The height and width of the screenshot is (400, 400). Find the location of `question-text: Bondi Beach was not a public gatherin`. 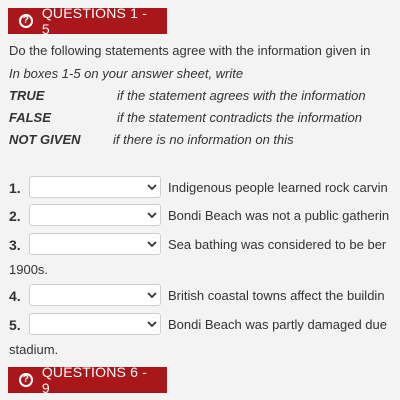

question-text: Bondi Beach was not a public gatherin is located at coordinates (279, 215).